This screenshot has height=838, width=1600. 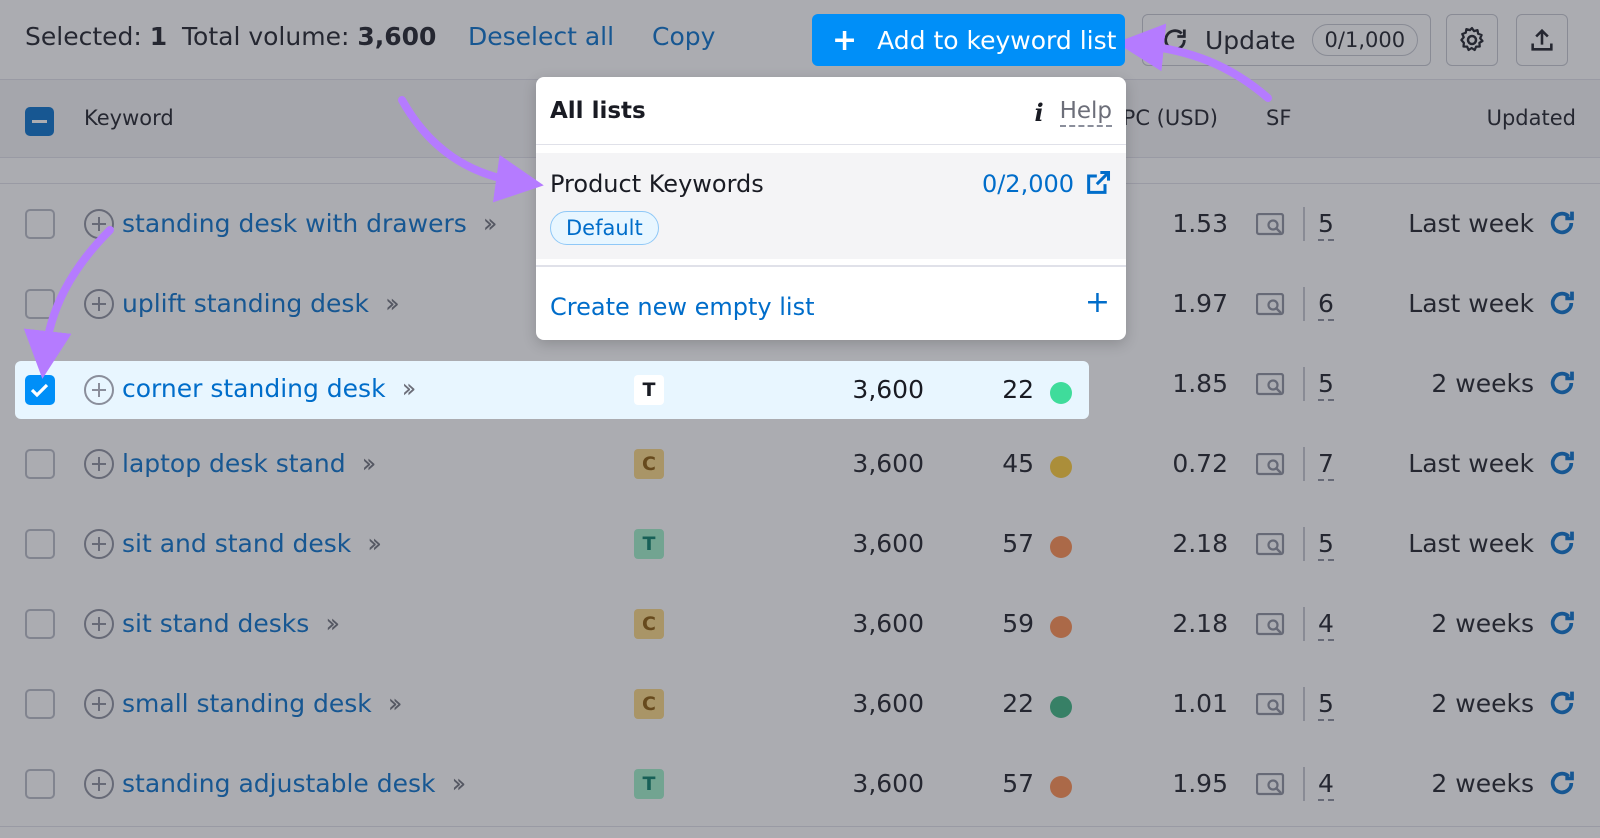 What do you see at coordinates (409, 389) in the screenshot?
I see `chevron-right-icon: ››` at bounding box center [409, 389].